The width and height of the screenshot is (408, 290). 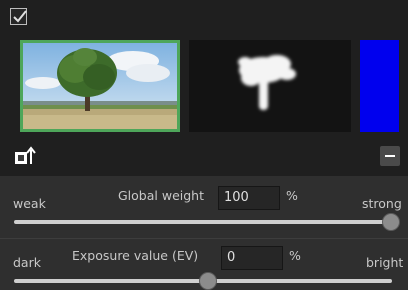 What do you see at coordinates (252, 258) in the screenshot?
I see `exposure-input: 0` at bounding box center [252, 258].